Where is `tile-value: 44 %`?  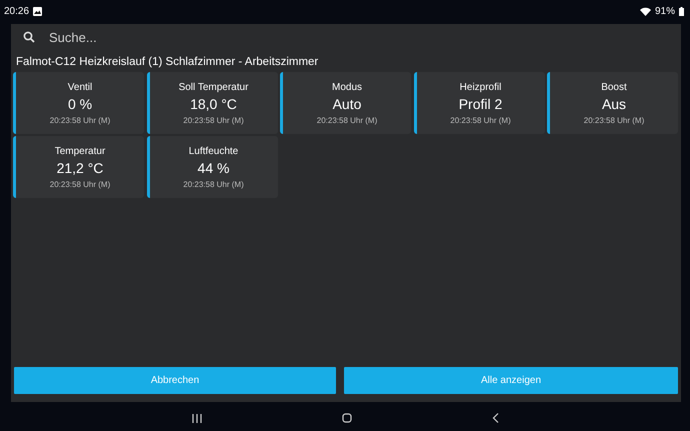
tile-value: 44 % is located at coordinates (214, 168).